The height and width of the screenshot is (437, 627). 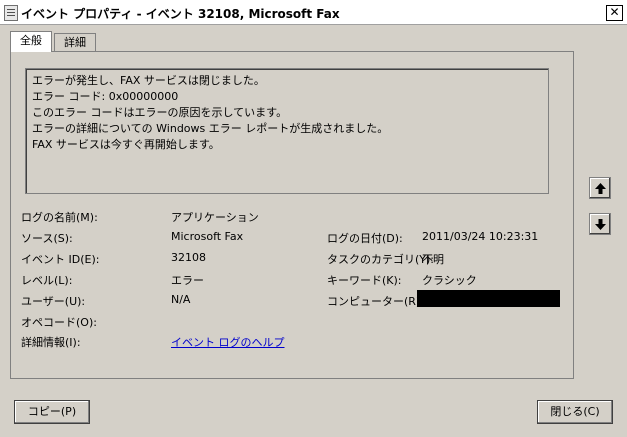 I want to click on previous-event-button, so click(x=600, y=188).